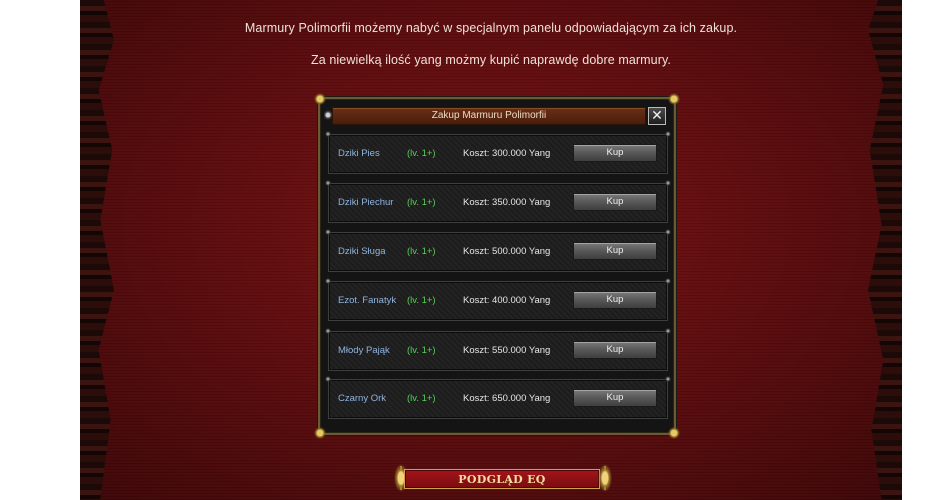 The height and width of the screenshot is (500, 934). I want to click on equipment-preview-label: PODGLĄD EQ, so click(502, 479).